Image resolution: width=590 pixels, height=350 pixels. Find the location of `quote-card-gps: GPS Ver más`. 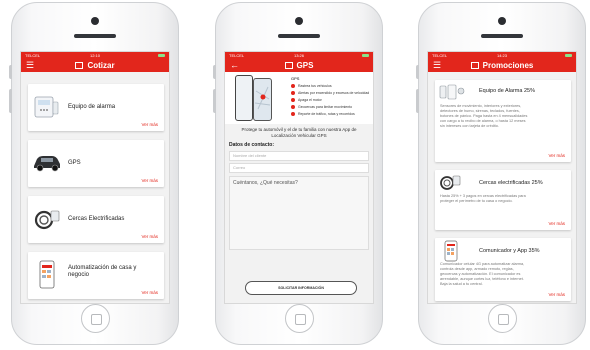

quote-card-gps: GPS Ver más is located at coordinates (96, 163).